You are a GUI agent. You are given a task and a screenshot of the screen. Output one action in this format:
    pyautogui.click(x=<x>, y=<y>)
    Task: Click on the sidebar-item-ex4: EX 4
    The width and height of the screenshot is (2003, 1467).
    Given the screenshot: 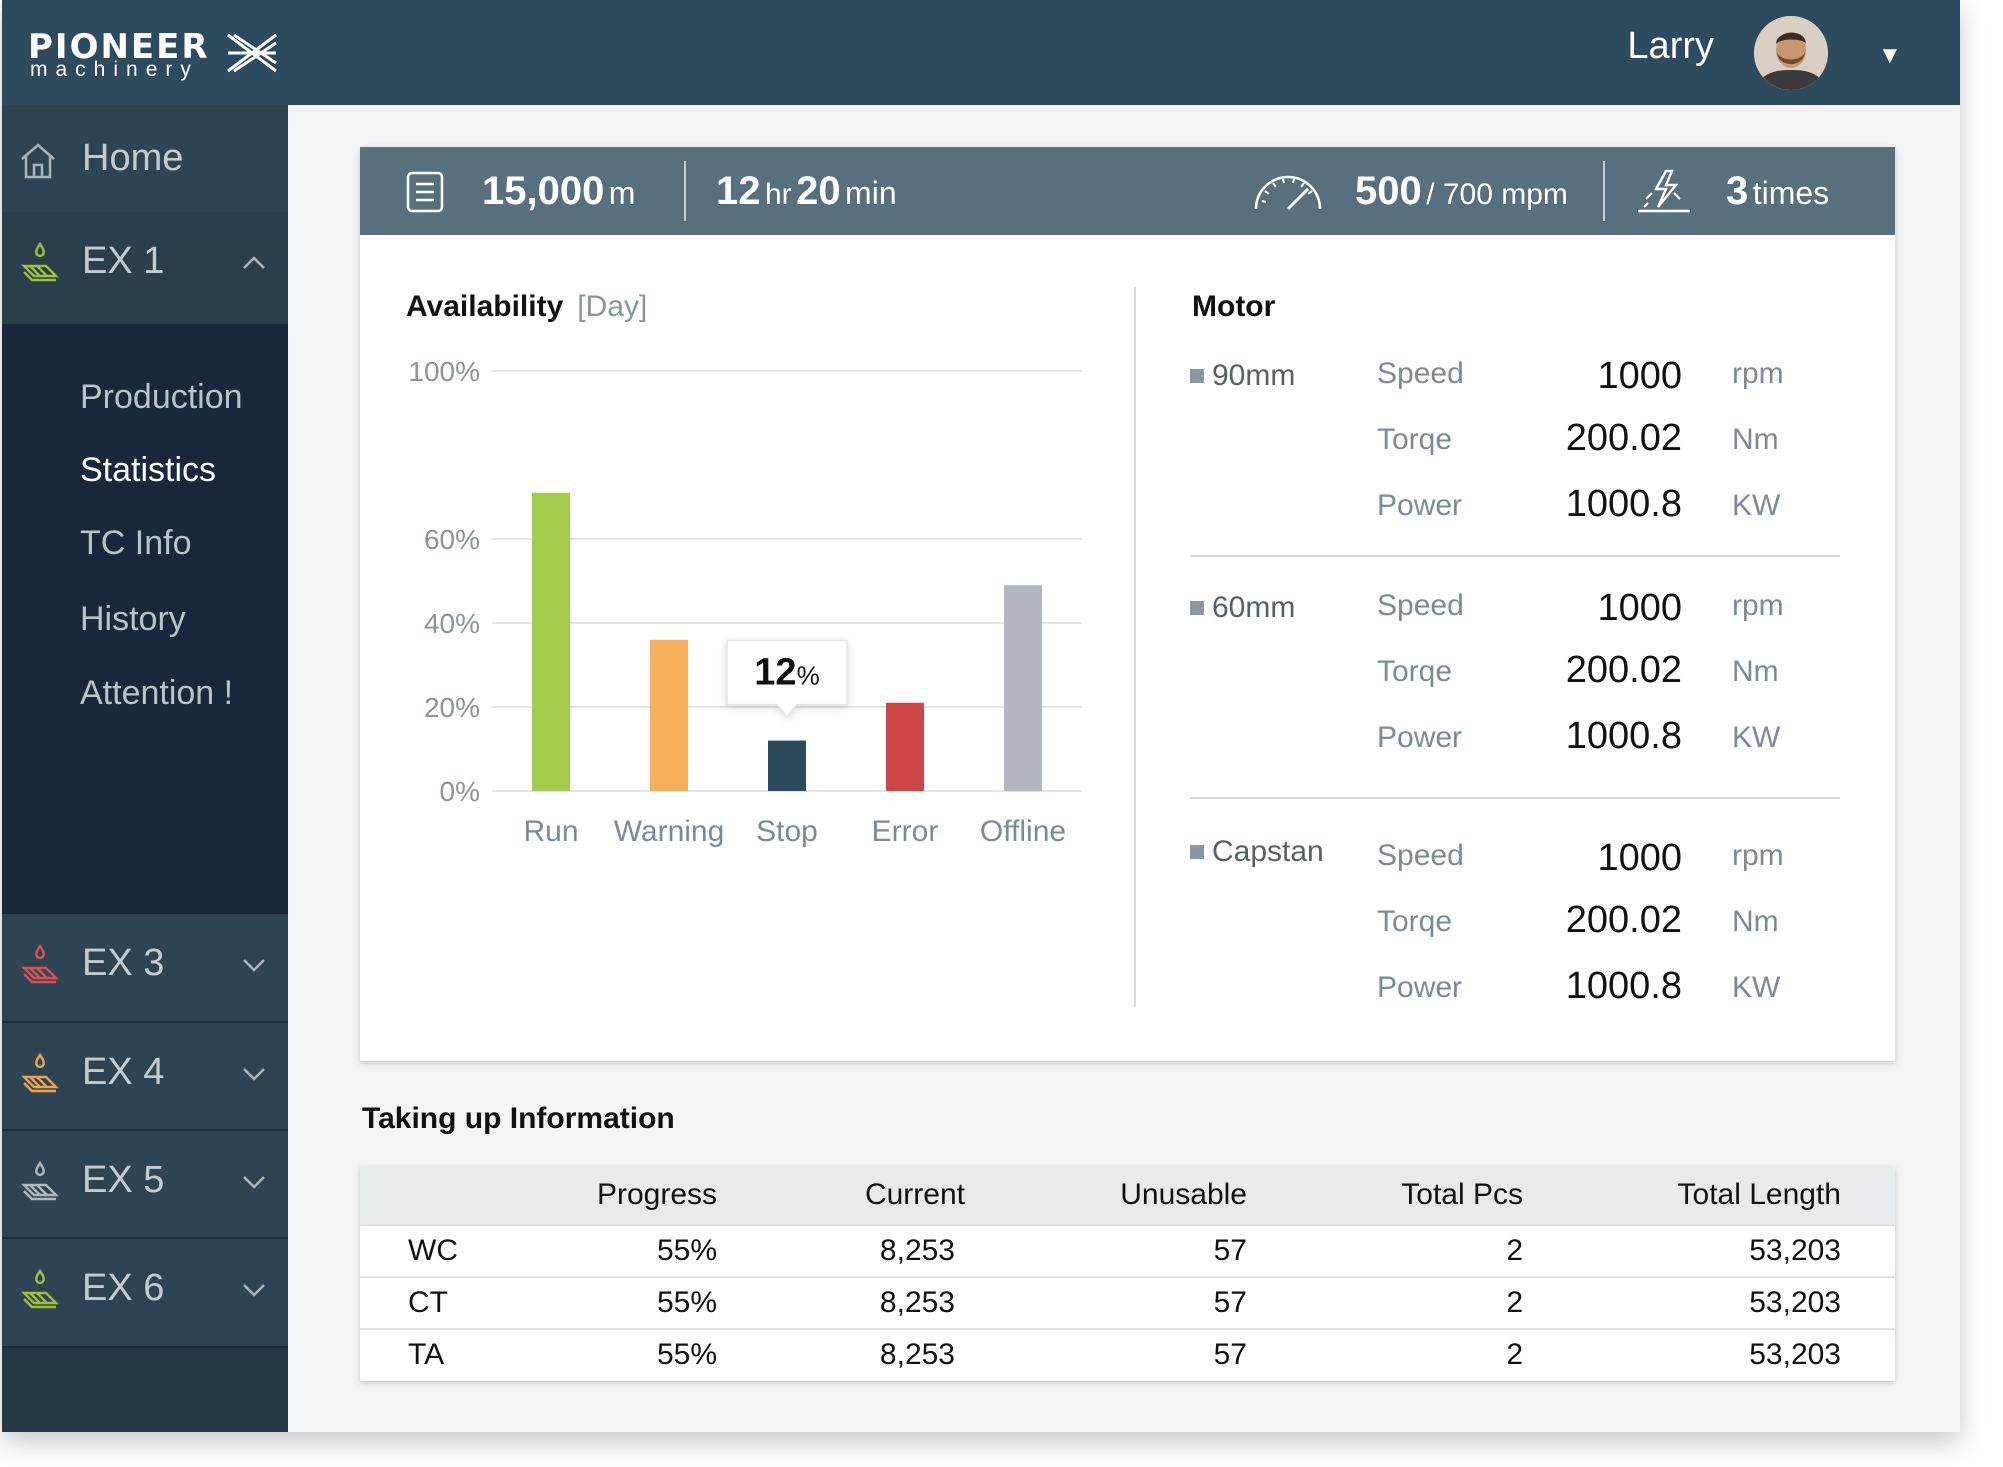 What is the action you would take?
    pyautogui.click(x=145, y=1077)
    